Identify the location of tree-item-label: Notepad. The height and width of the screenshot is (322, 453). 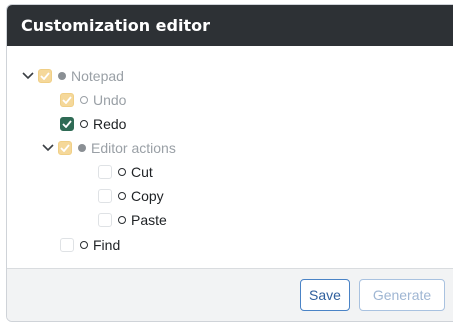
(97, 76).